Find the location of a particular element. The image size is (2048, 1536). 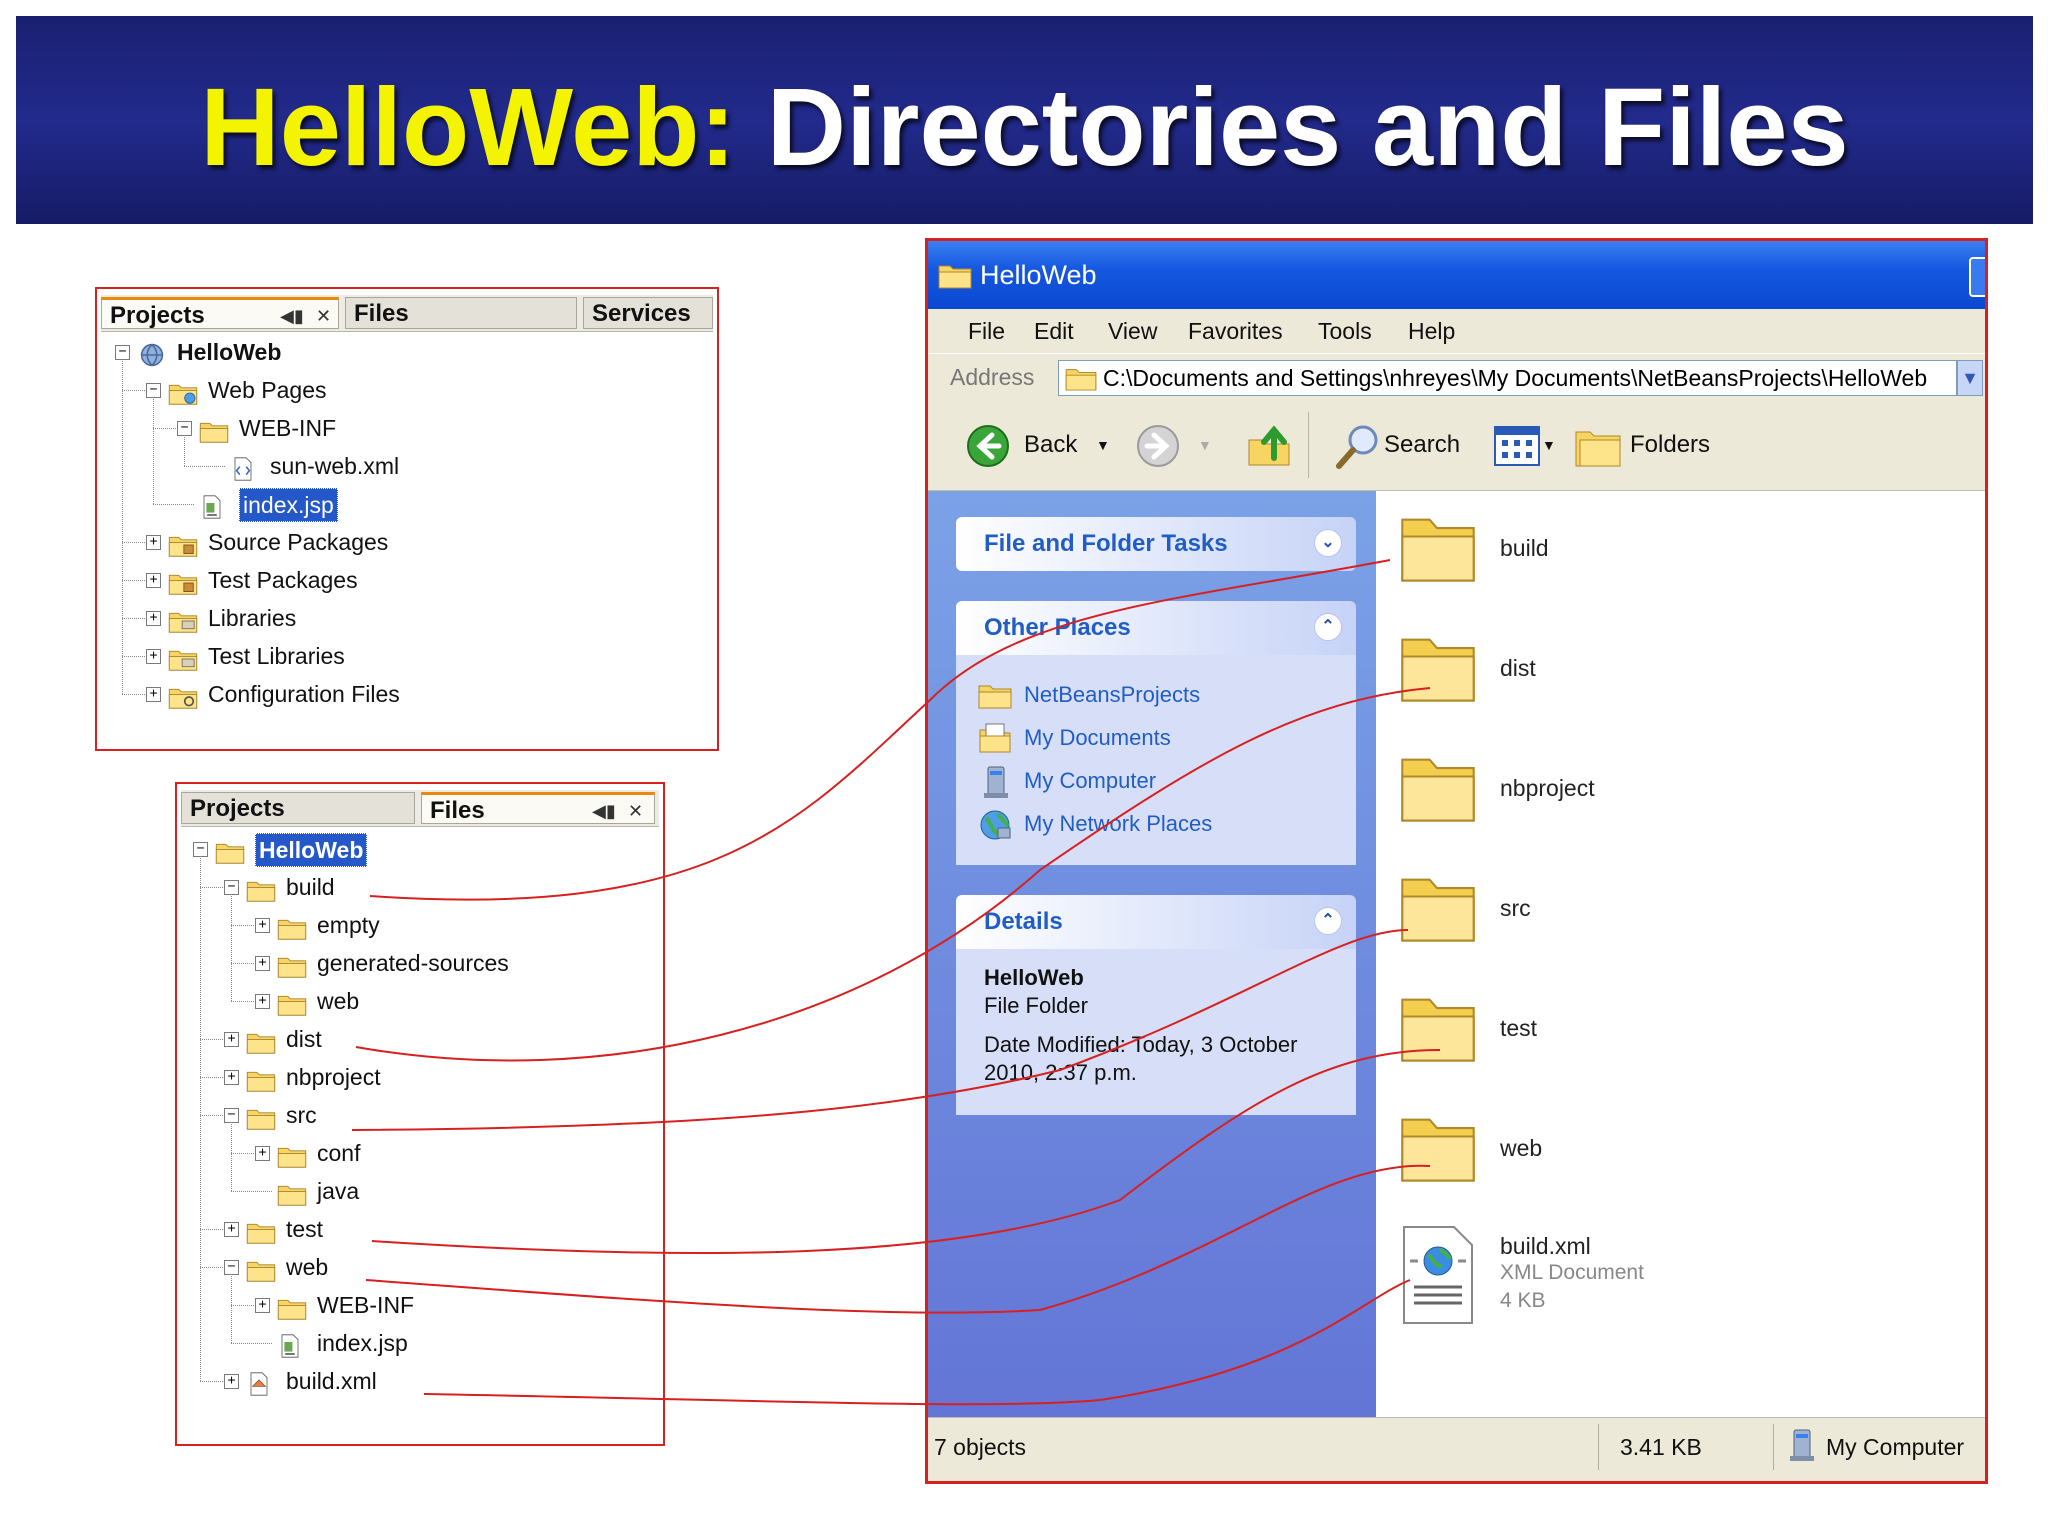

connector-dist is located at coordinates (893, 874).